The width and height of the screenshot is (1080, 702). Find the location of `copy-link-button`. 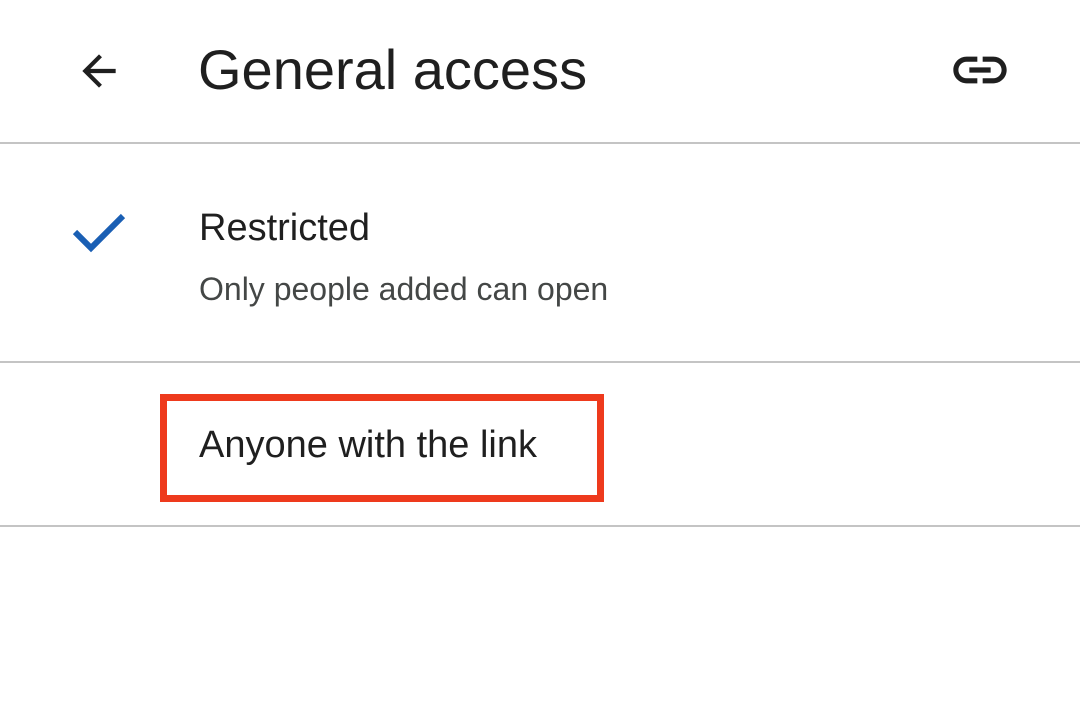

copy-link-button is located at coordinates (980, 70).